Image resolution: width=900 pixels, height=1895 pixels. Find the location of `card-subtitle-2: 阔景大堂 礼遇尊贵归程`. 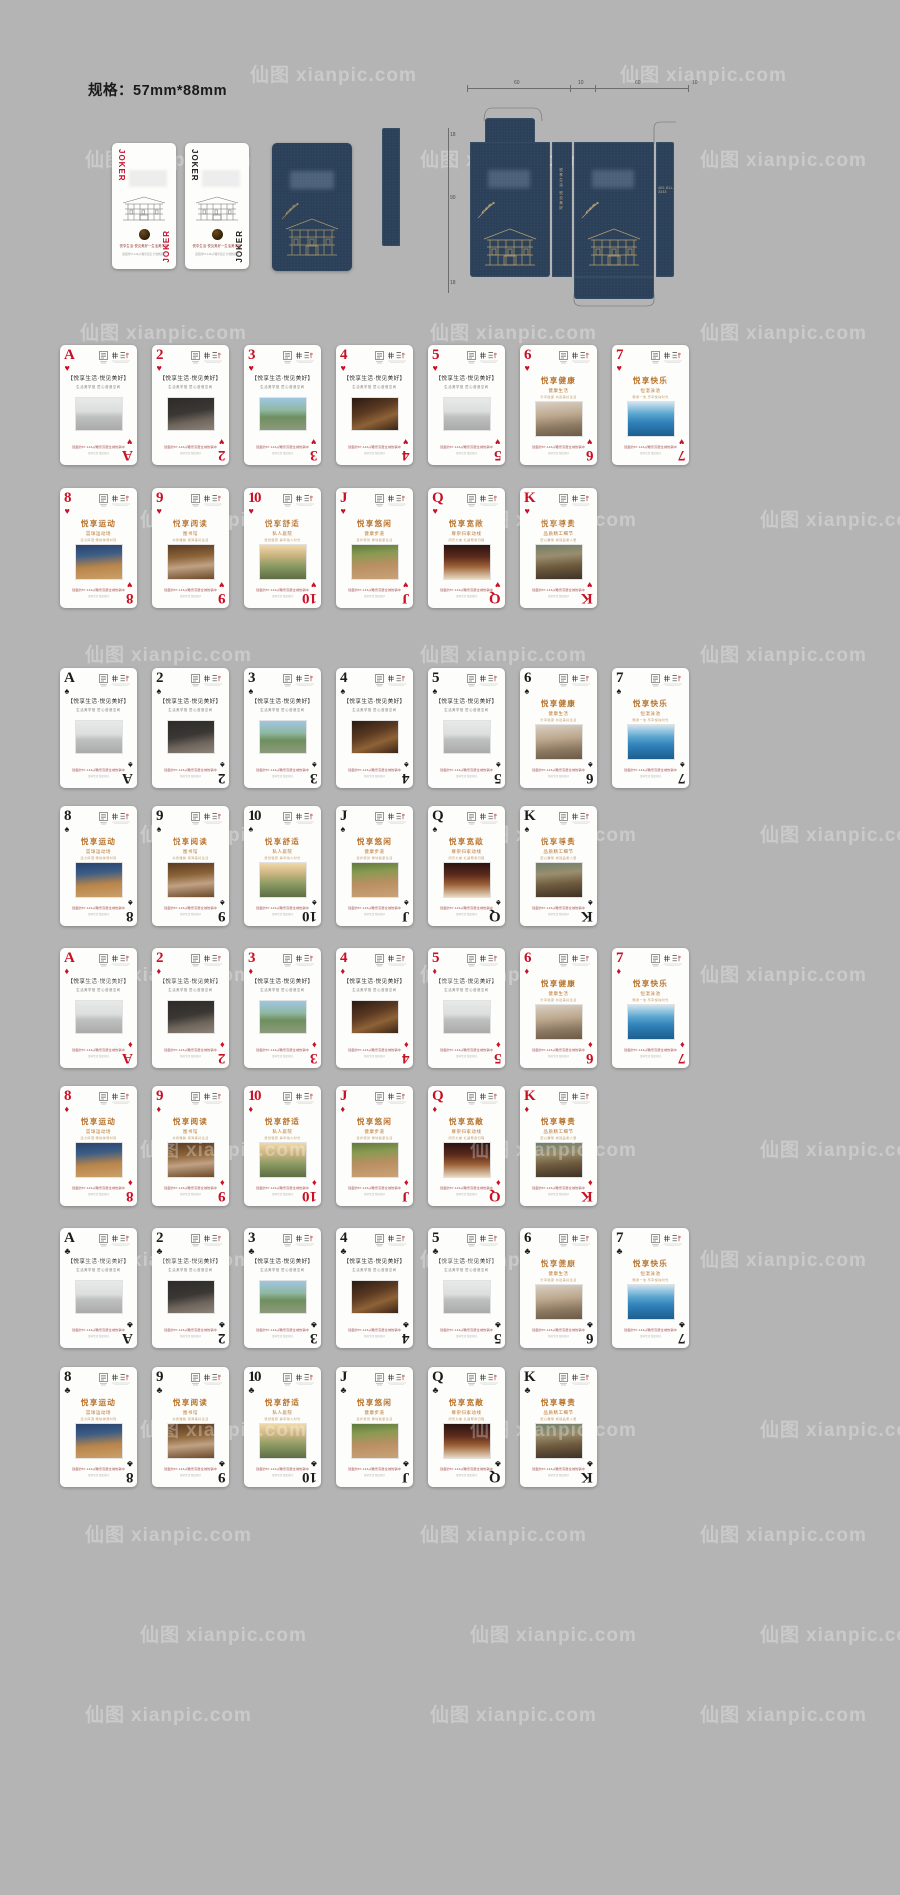

card-subtitle-2: 阔景大堂 礼遇尊贵归程 is located at coordinates (466, 1137).